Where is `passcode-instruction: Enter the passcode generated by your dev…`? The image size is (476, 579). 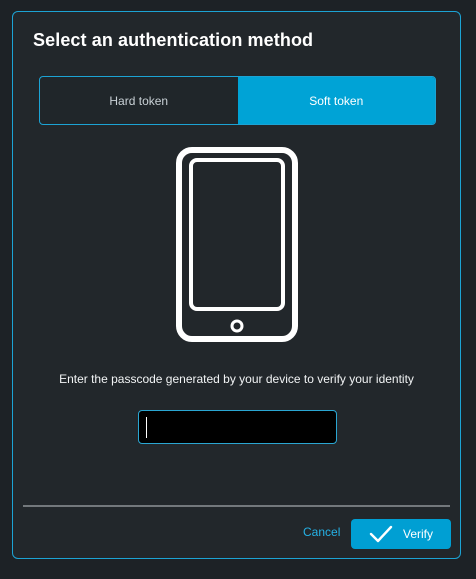
passcode-instruction: Enter the passcode generated by your dev… is located at coordinates (236, 379).